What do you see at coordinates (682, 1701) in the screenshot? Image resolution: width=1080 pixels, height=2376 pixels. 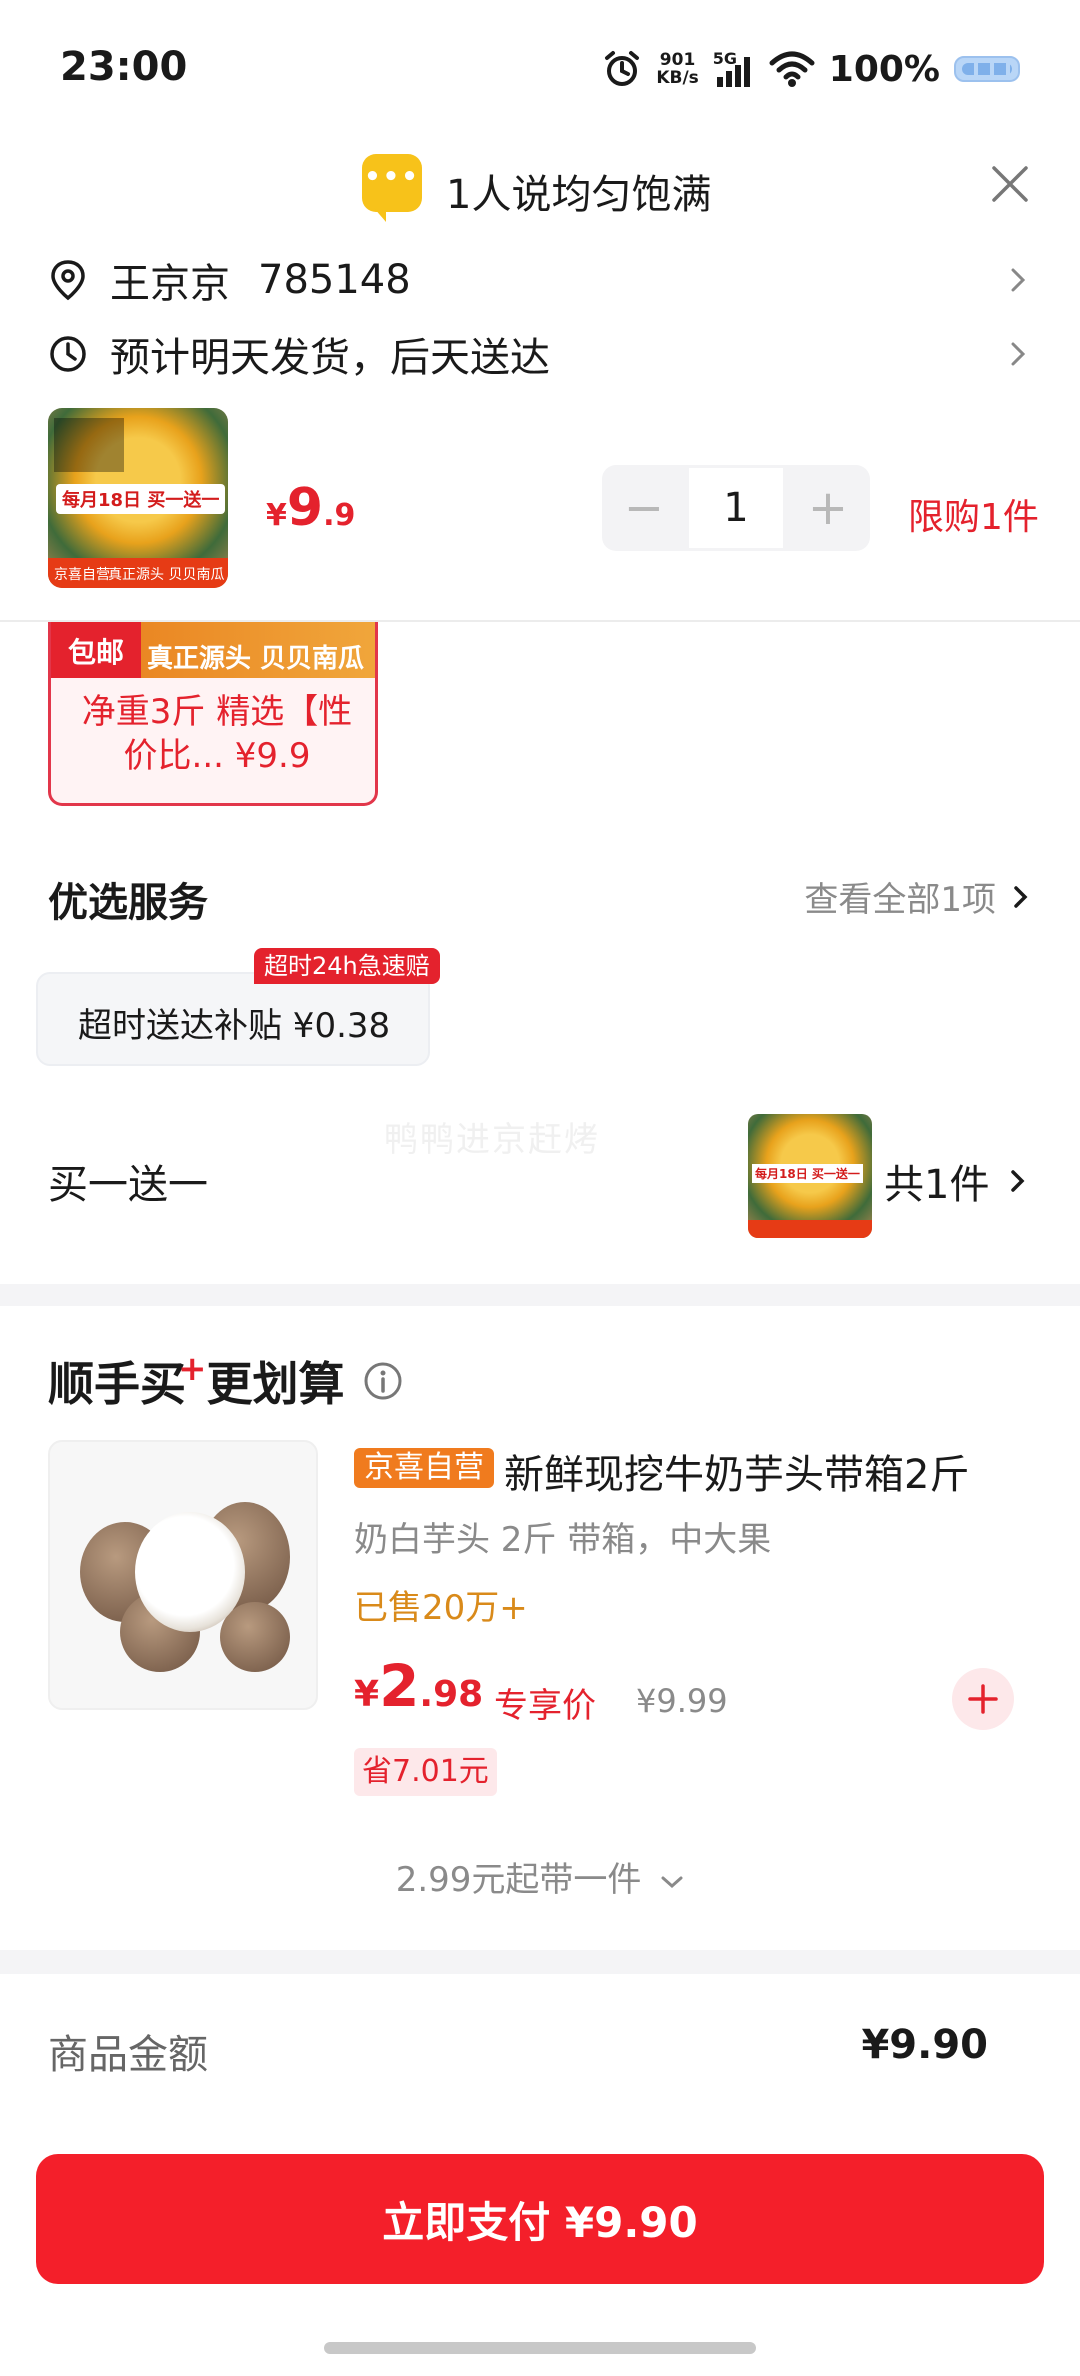 I see `original-price: ¥9.99` at bounding box center [682, 1701].